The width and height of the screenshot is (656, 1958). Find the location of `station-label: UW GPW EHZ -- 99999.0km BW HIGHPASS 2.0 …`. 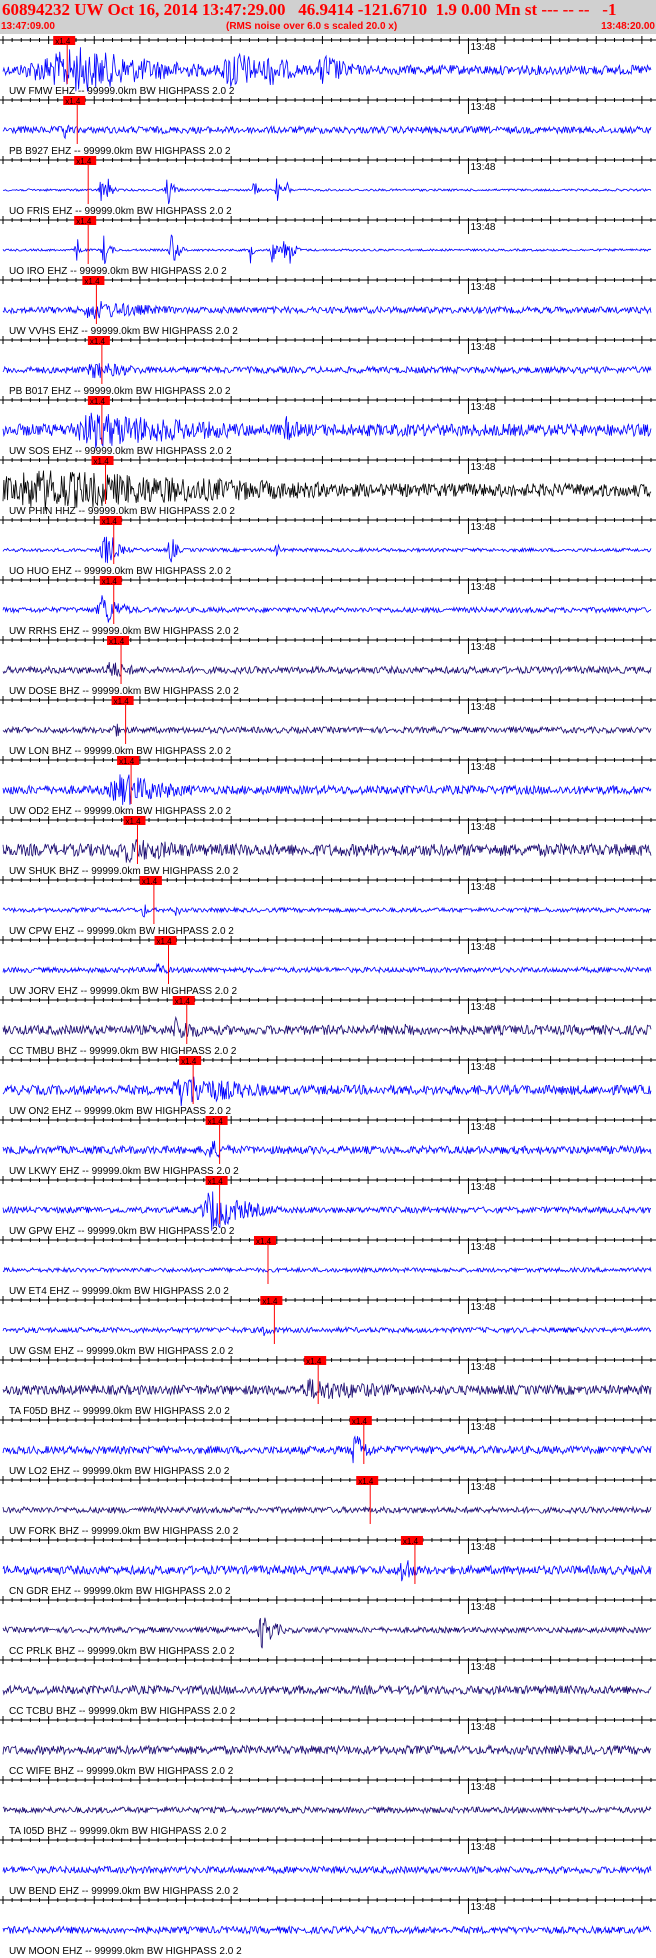

station-label: UW GPW EHZ -- 99999.0km BW HIGHPASS 2.0 … is located at coordinates (122, 1231).